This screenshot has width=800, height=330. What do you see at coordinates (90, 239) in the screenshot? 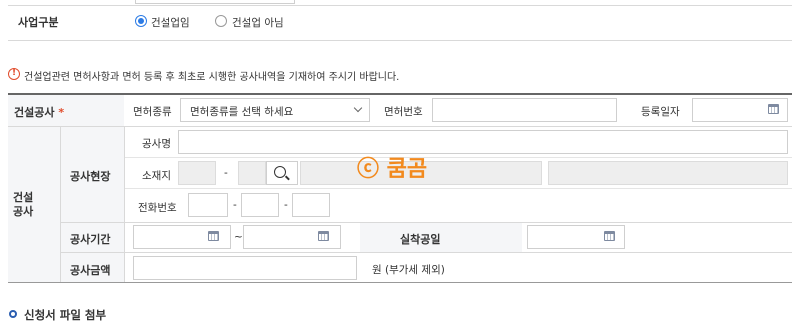
I see `period-label: 공사기간` at bounding box center [90, 239].